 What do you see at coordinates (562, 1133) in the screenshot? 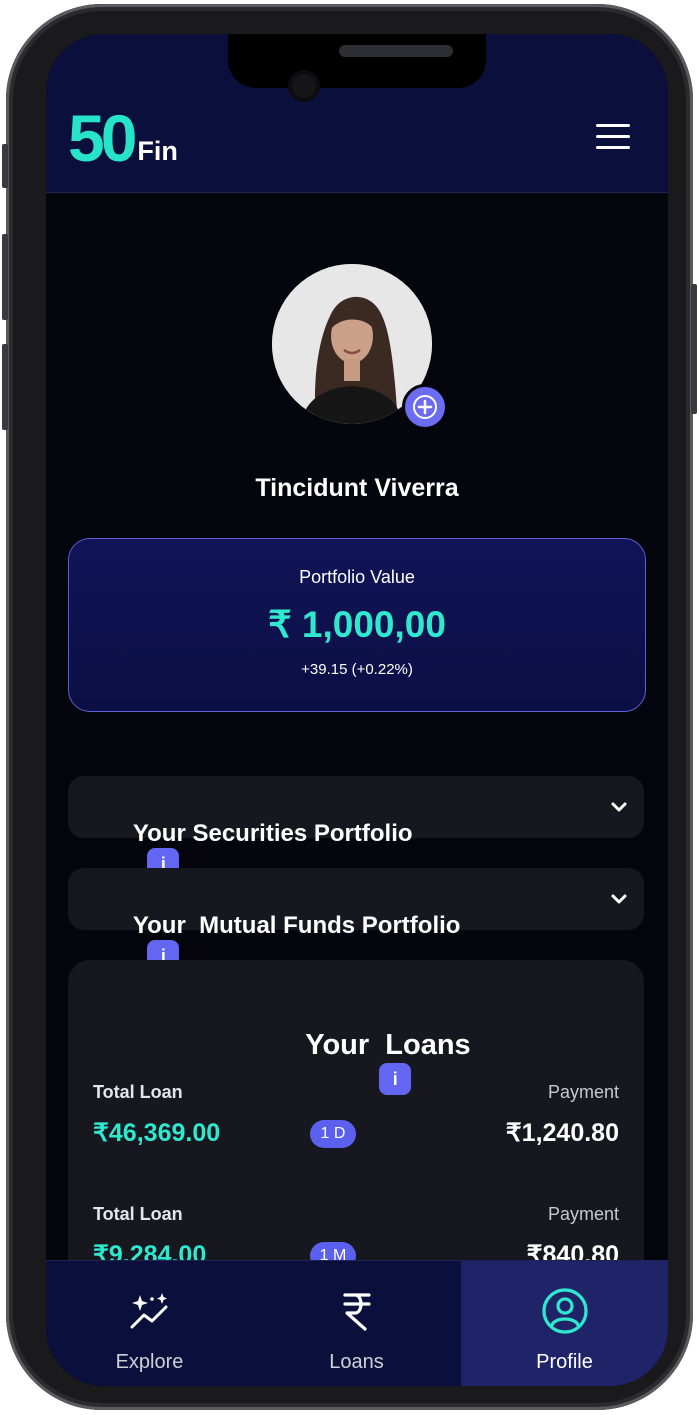
I see `payment-amount: ₹1,240.80` at bounding box center [562, 1133].